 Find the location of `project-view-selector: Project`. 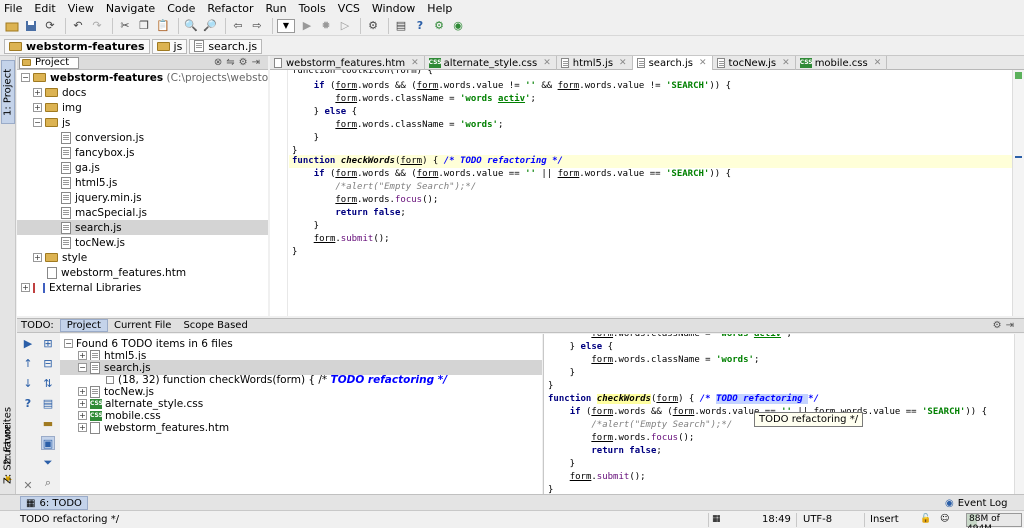

project-view-selector: Project is located at coordinates (49, 62).